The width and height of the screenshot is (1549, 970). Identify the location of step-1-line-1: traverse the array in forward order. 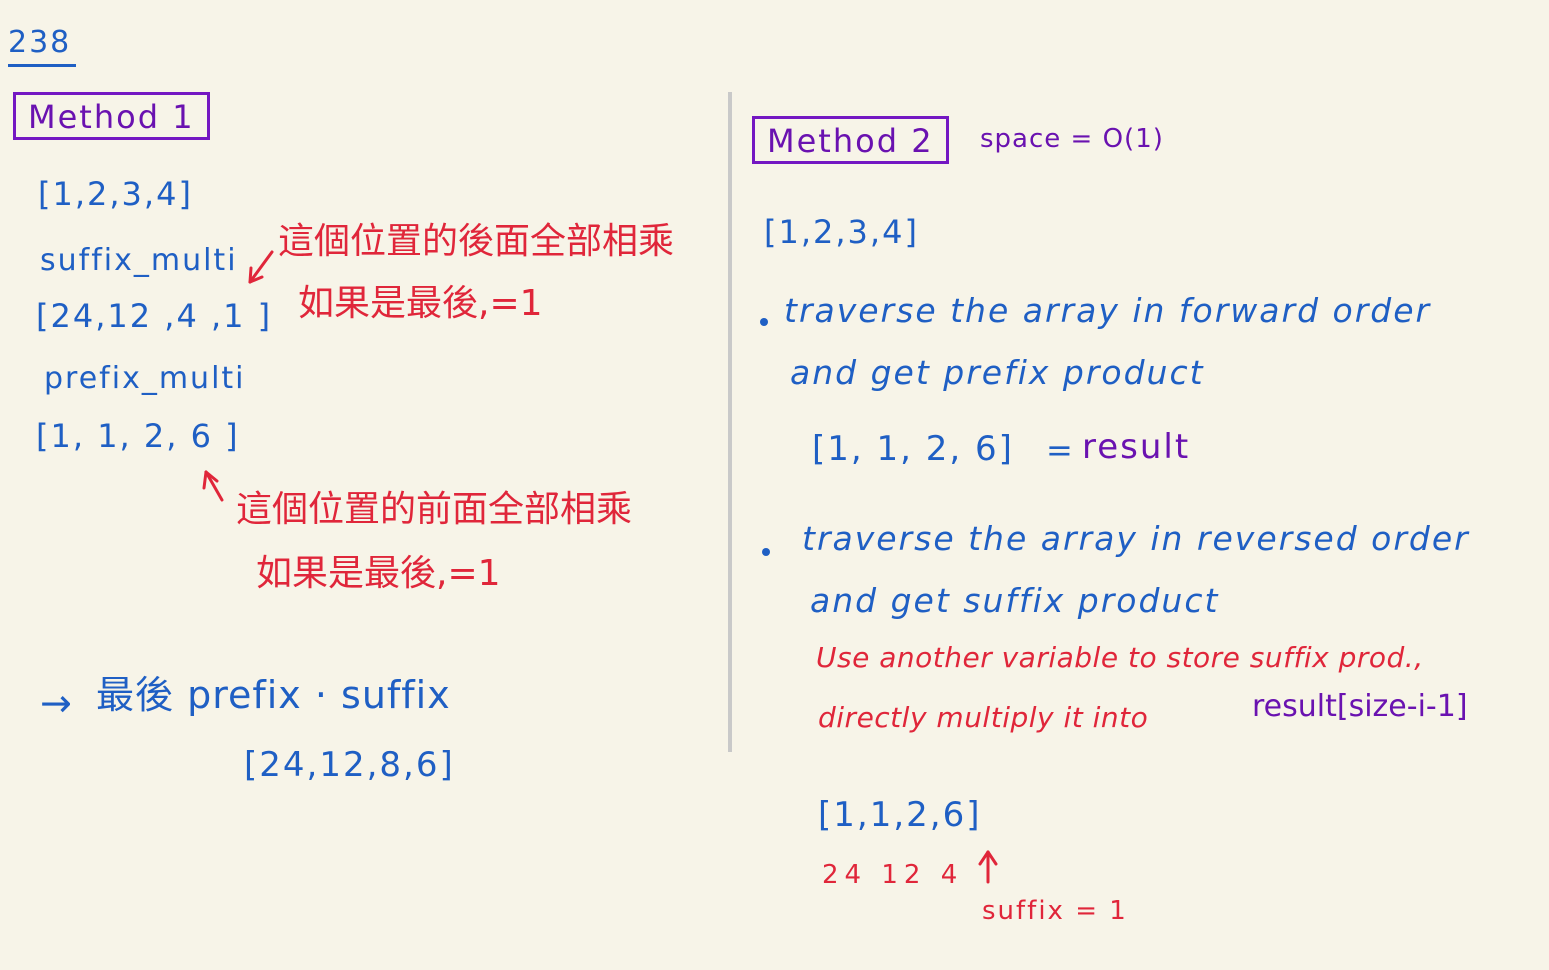
(1108, 310).